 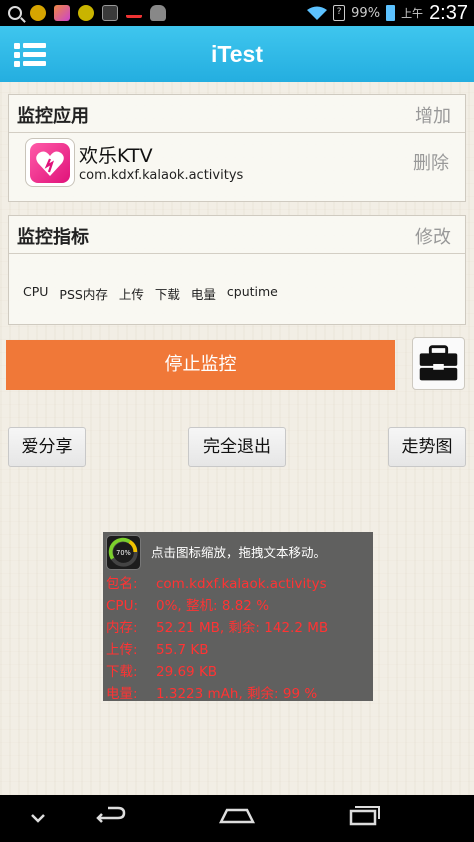 What do you see at coordinates (237, 235) in the screenshot?
I see `monitor-metrics-header: 监控指标 修改` at bounding box center [237, 235].